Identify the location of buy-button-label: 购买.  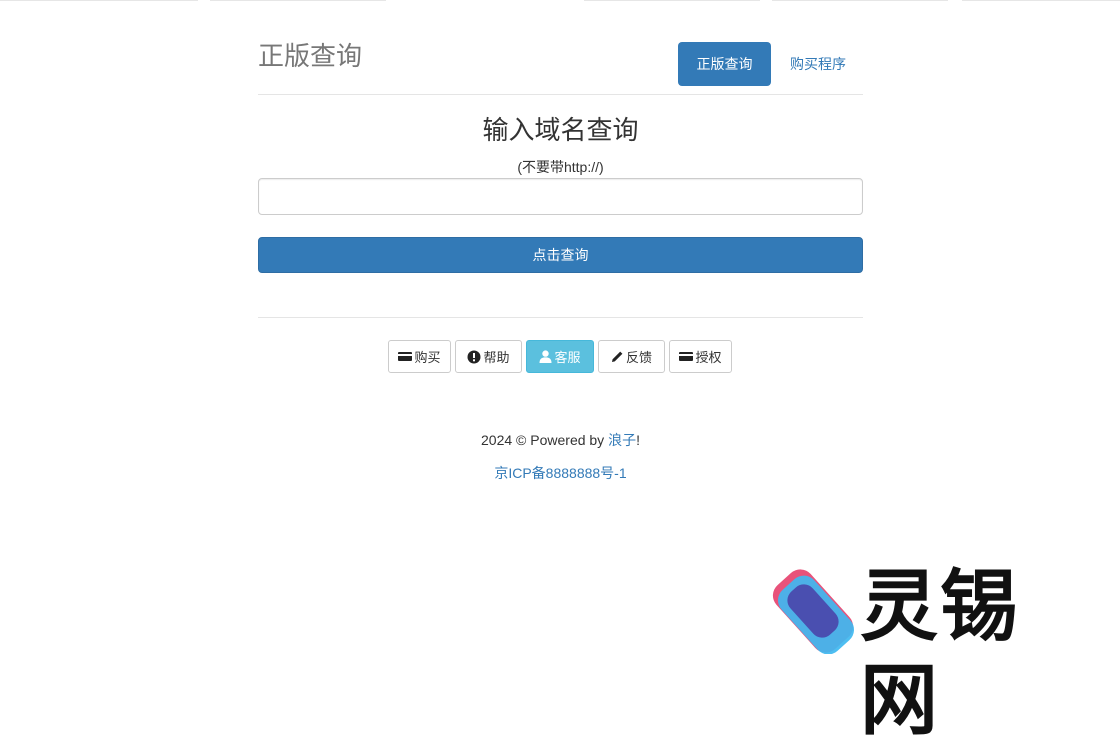
(427, 357).